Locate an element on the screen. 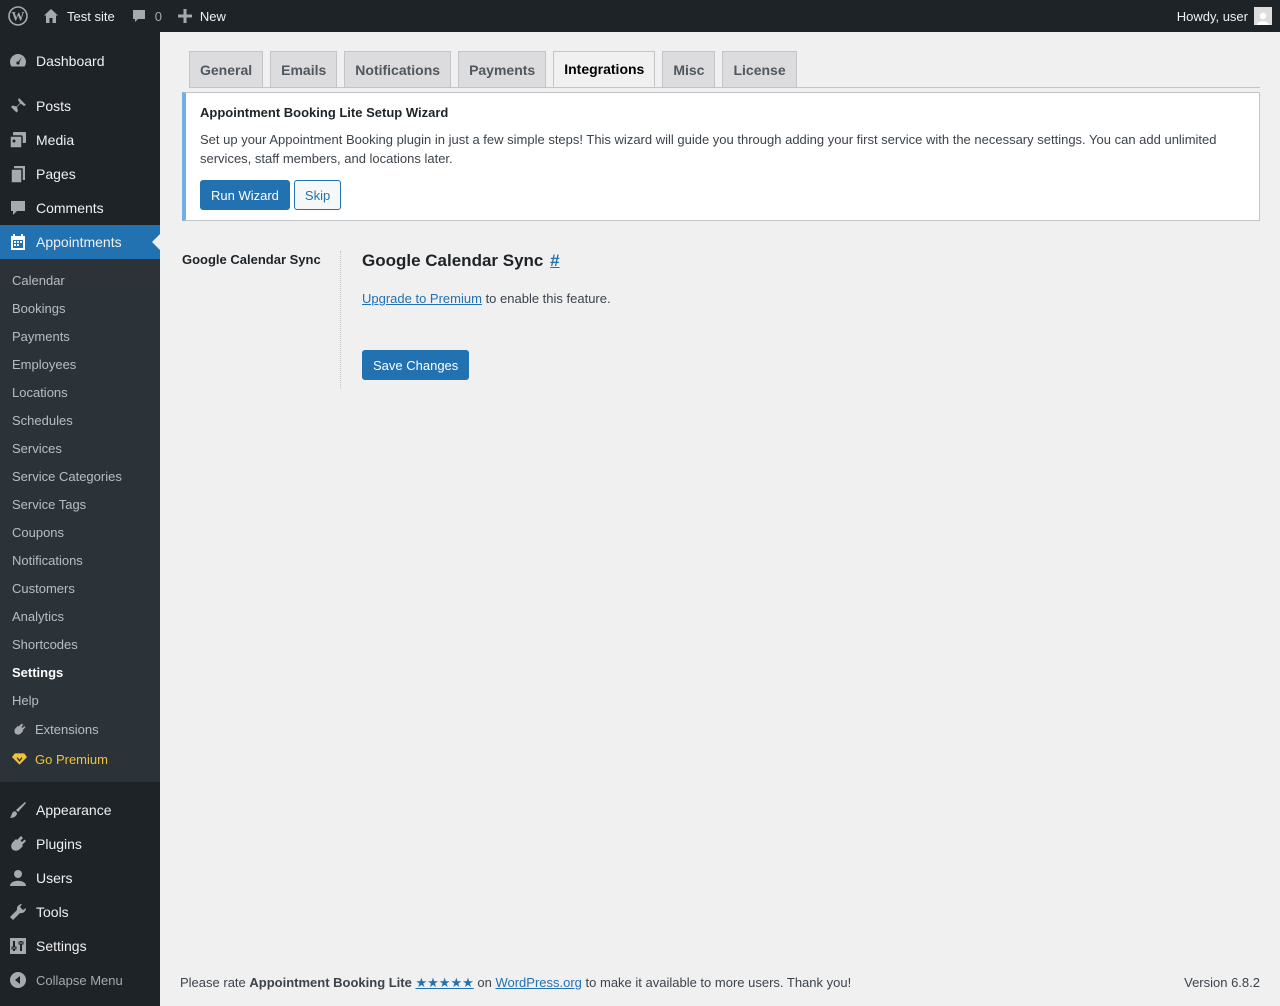  submenu-payments: Payments is located at coordinates (80, 336).